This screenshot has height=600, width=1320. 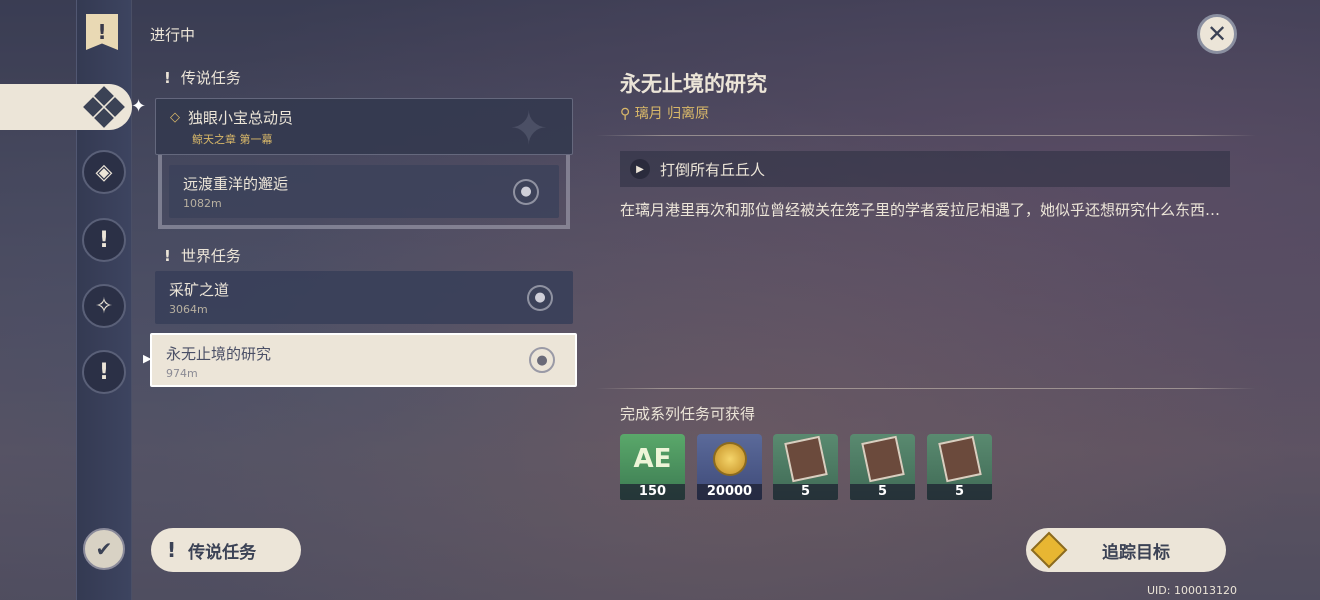 I want to click on category-world: ! 世界任务, so click(x=202, y=255).